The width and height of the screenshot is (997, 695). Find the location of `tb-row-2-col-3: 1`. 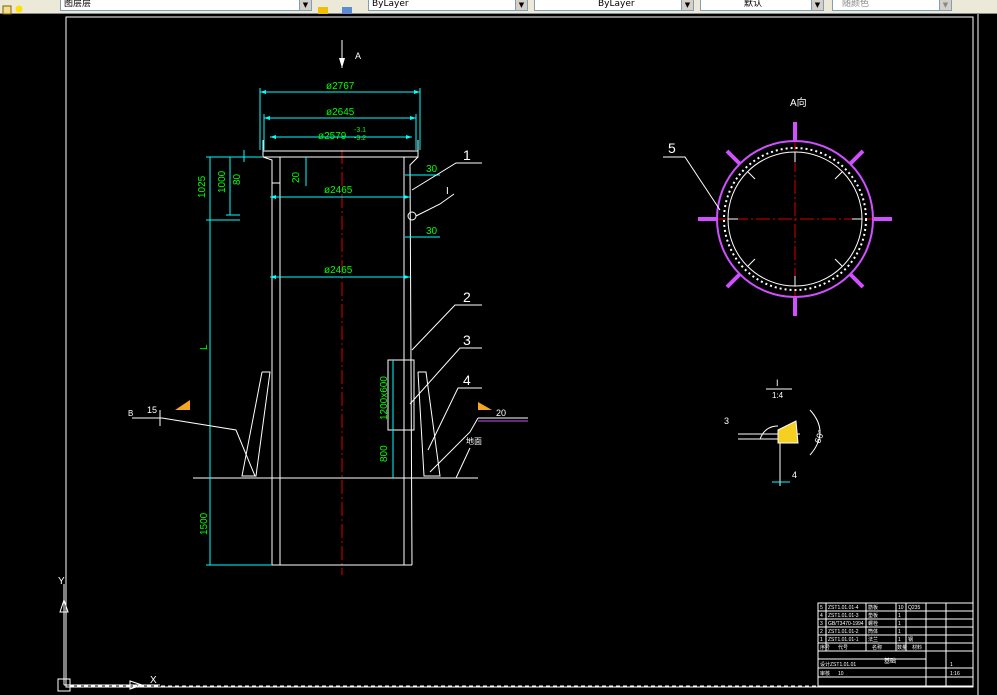

tb-row-2-col-3: 1 is located at coordinates (899, 624).